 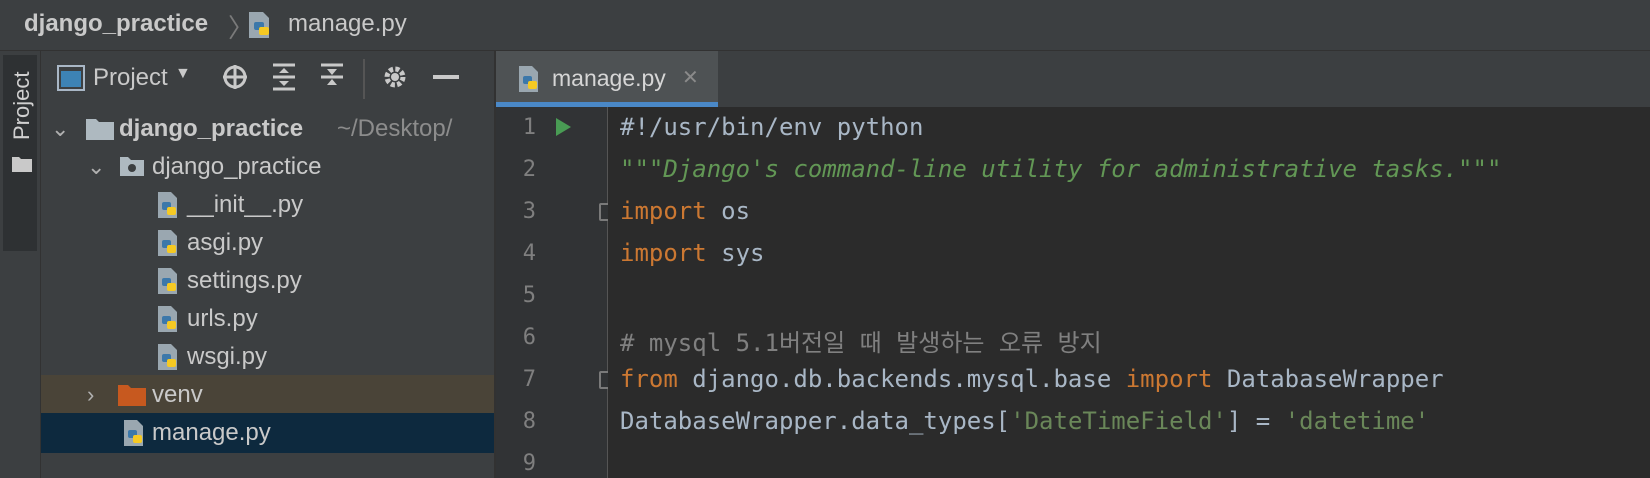 I want to click on tree-item-label: venv, so click(x=177, y=394).